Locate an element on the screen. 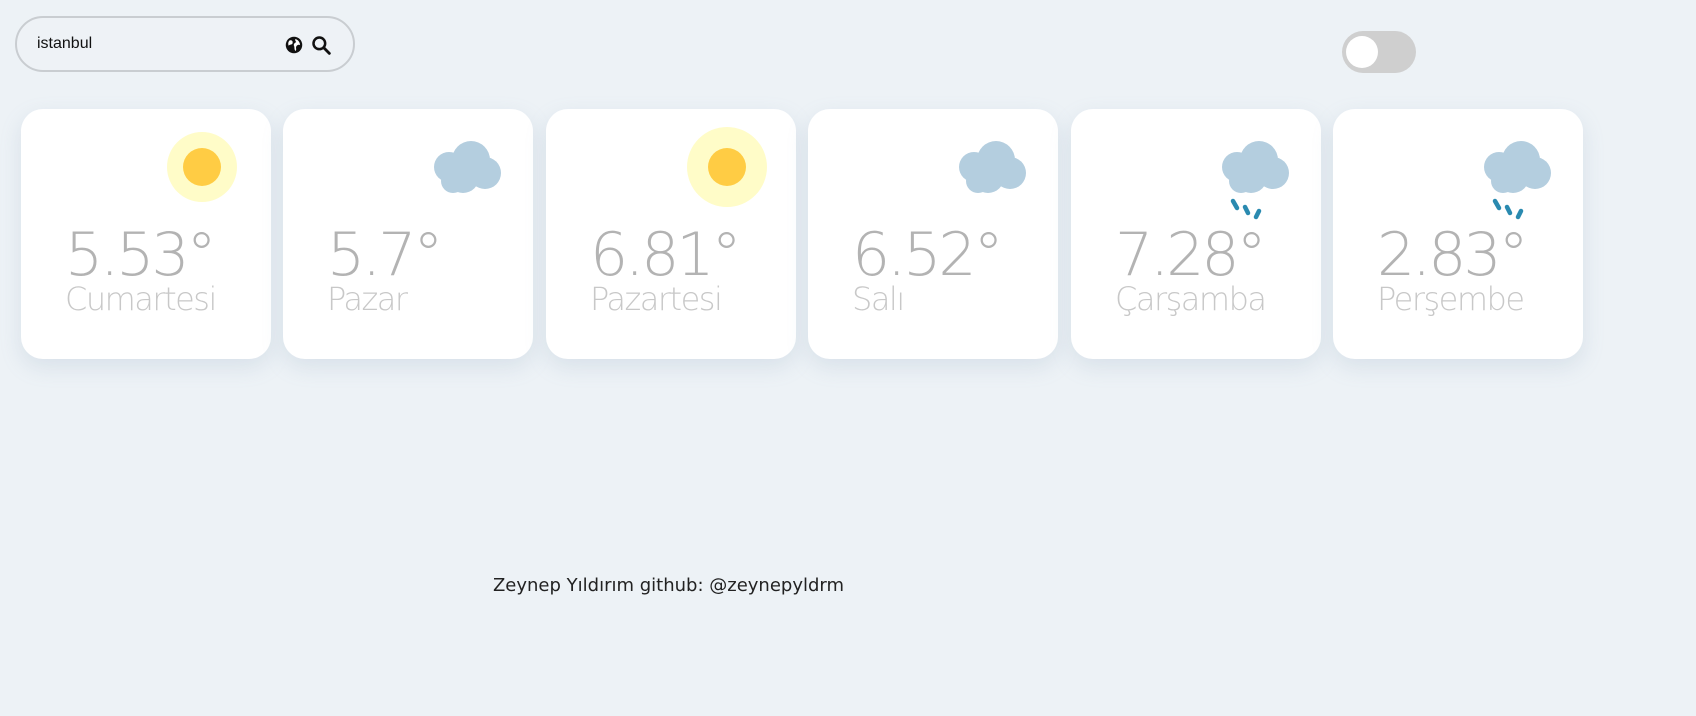 The width and height of the screenshot is (1696, 716). card-day: Perşembe is located at coordinates (1451, 299).